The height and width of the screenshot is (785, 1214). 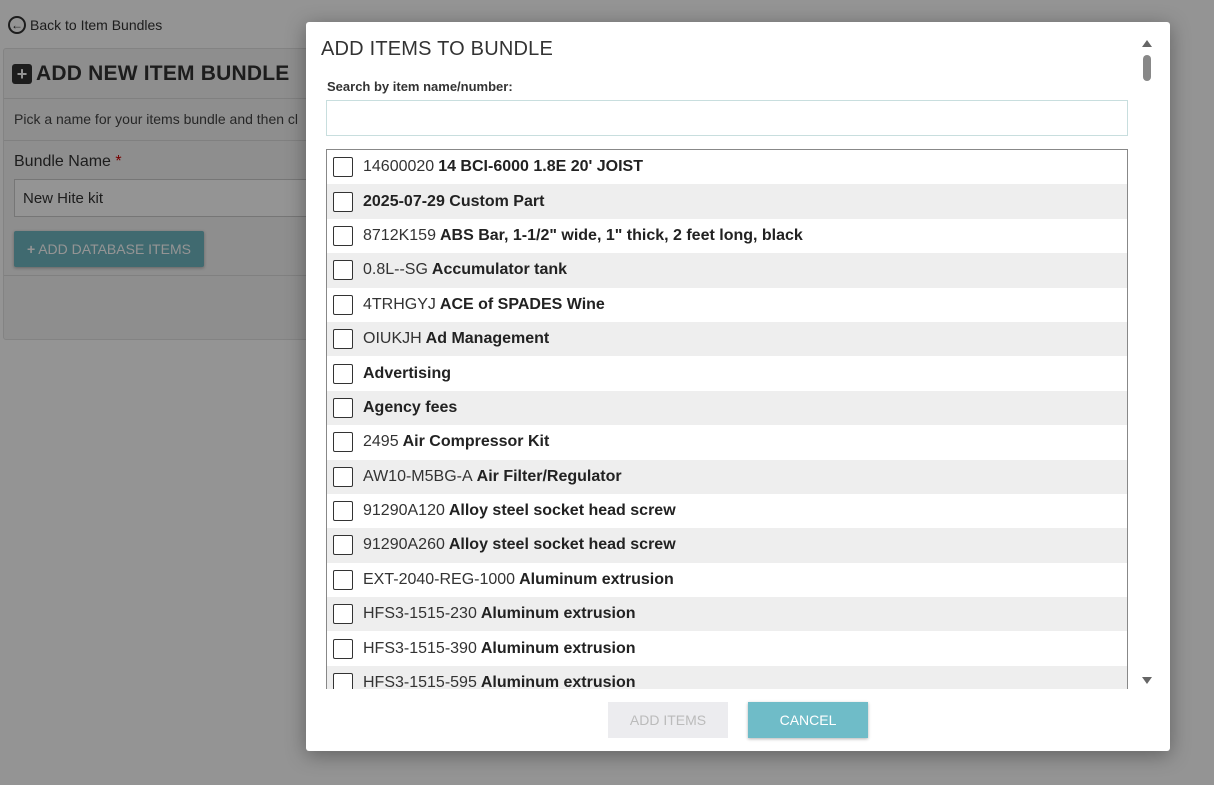 What do you see at coordinates (399, 304) in the screenshot?
I see `item-number: 4TRHGYJ` at bounding box center [399, 304].